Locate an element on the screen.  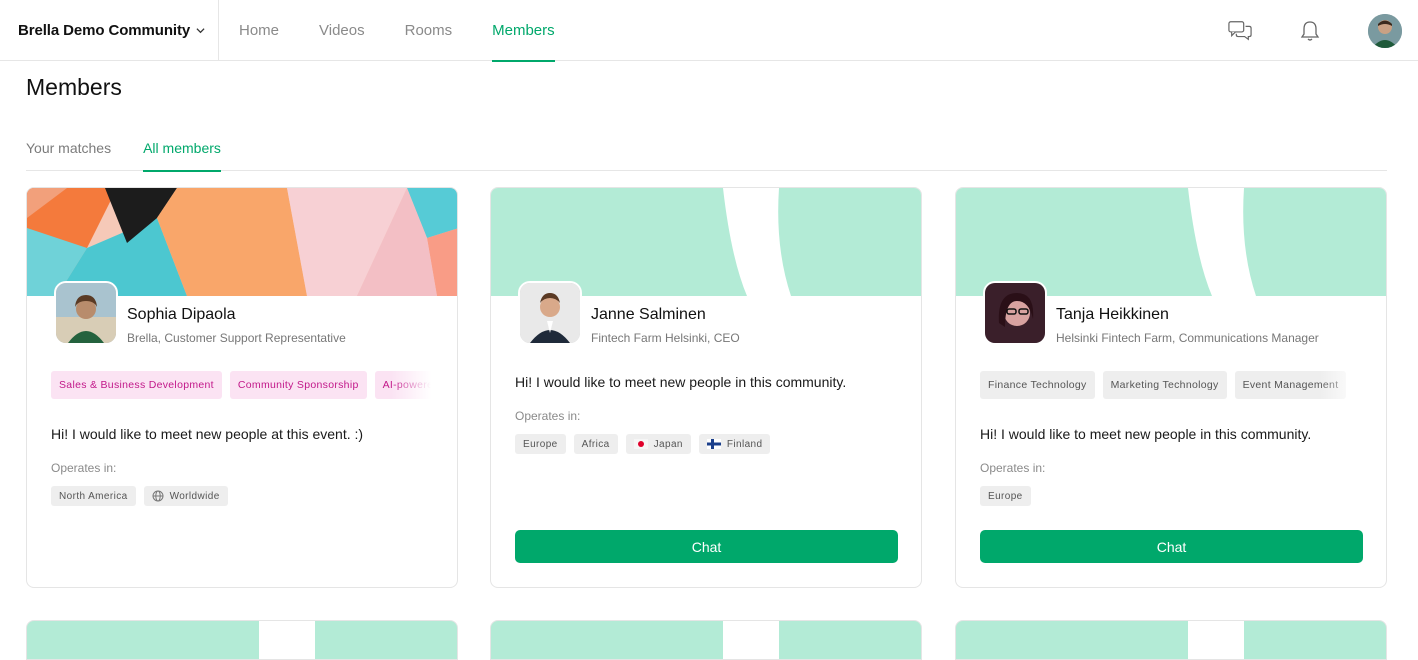
tab-your-matches: Your matches is located at coordinates (68, 149).